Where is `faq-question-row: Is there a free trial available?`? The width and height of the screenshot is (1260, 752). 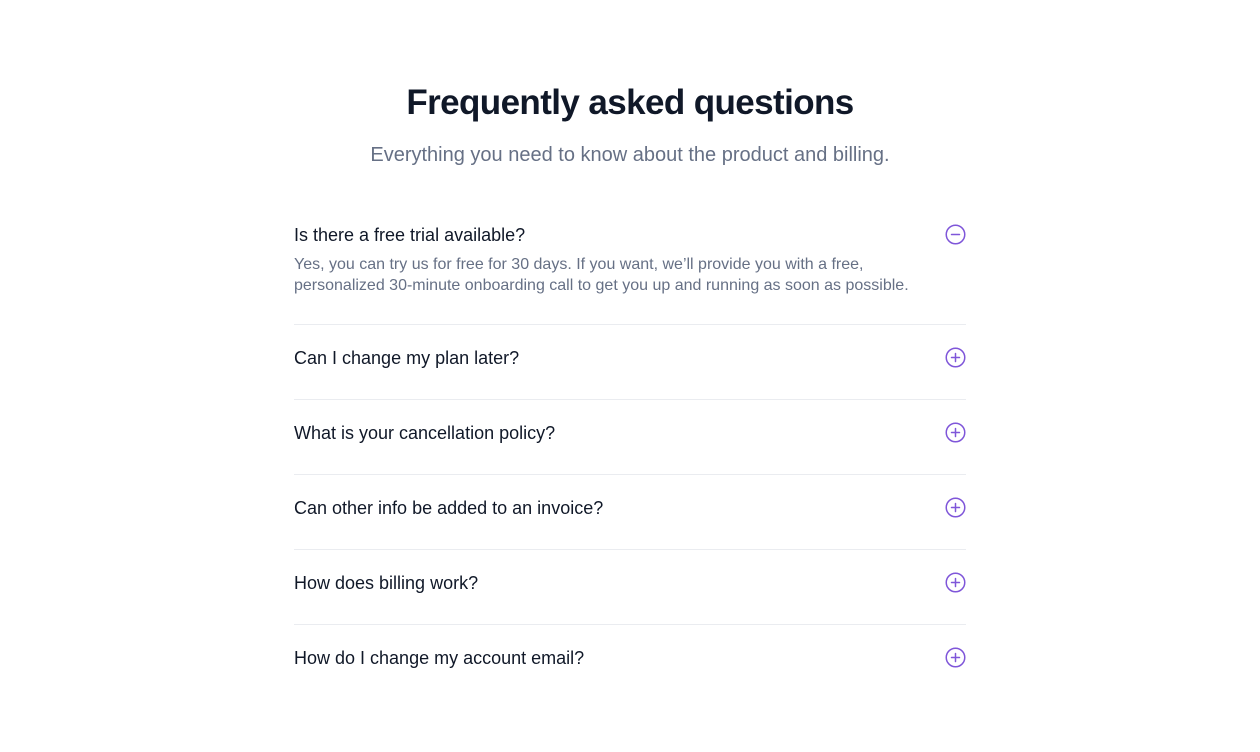 faq-question-row: Is there a free trial available? is located at coordinates (630, 235).